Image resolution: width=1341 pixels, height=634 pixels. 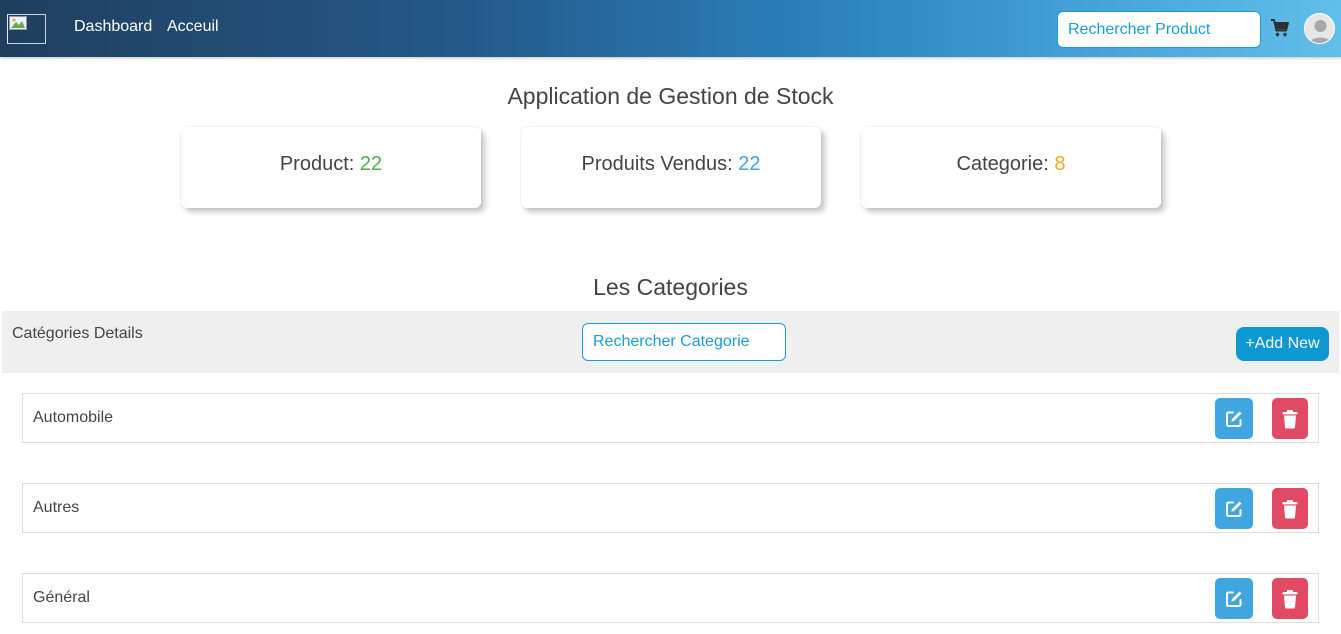 I want to click on section-title: Les Categories, so click(x=670, y=287).